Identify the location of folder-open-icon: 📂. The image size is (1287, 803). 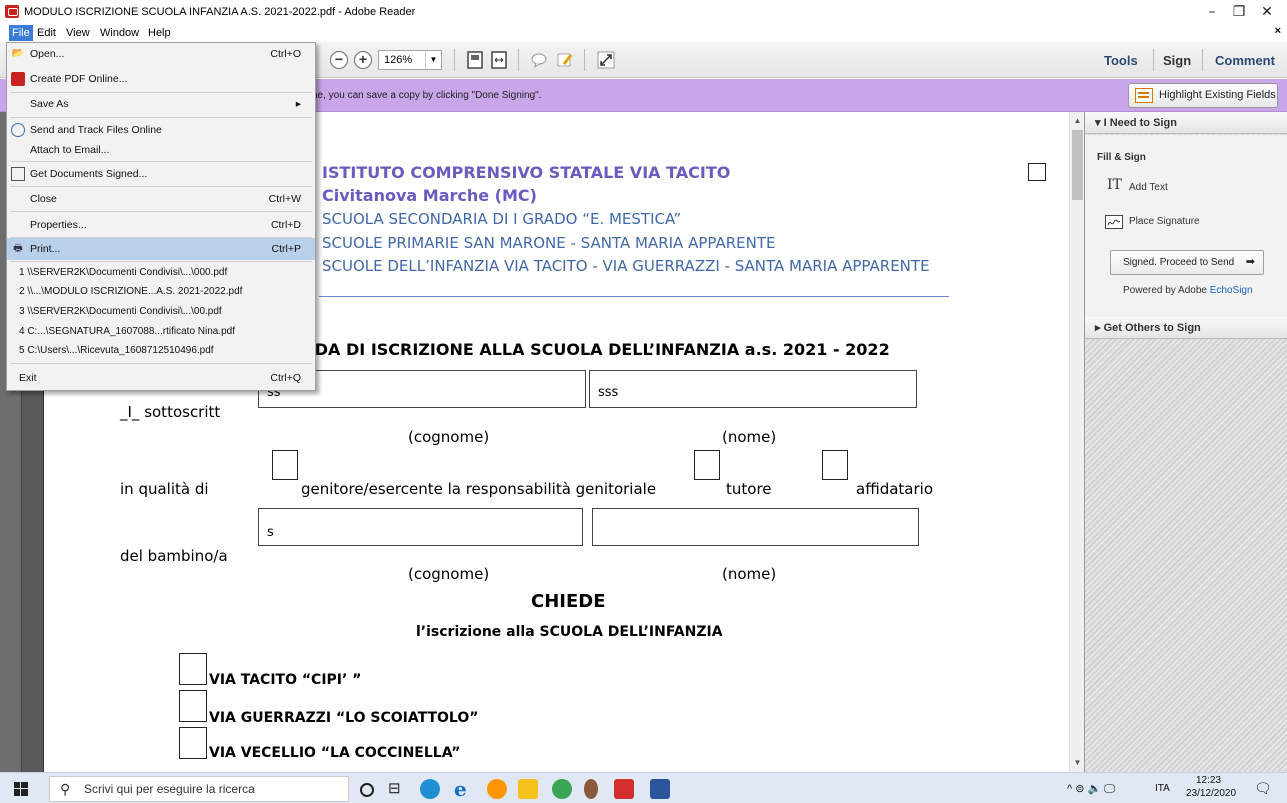
(18, 53).